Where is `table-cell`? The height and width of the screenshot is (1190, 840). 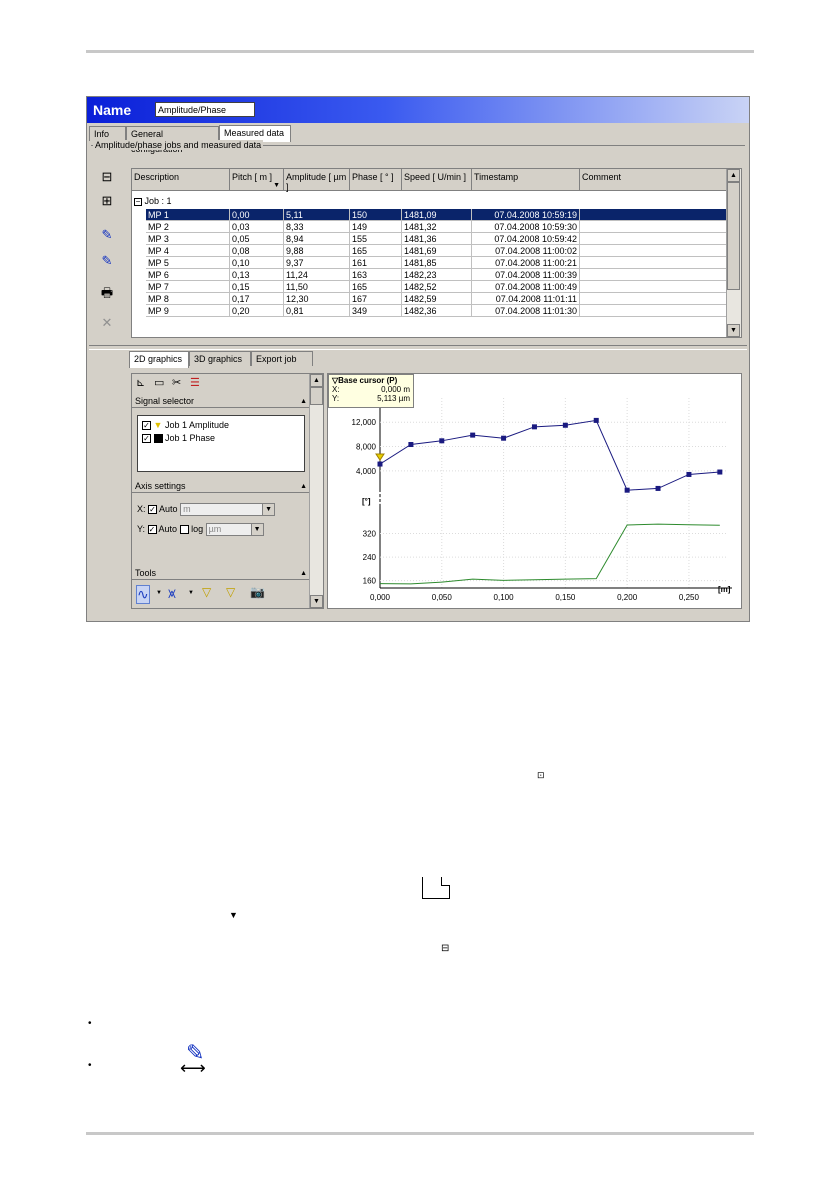 table-cell is located at coordinates (654, 299).